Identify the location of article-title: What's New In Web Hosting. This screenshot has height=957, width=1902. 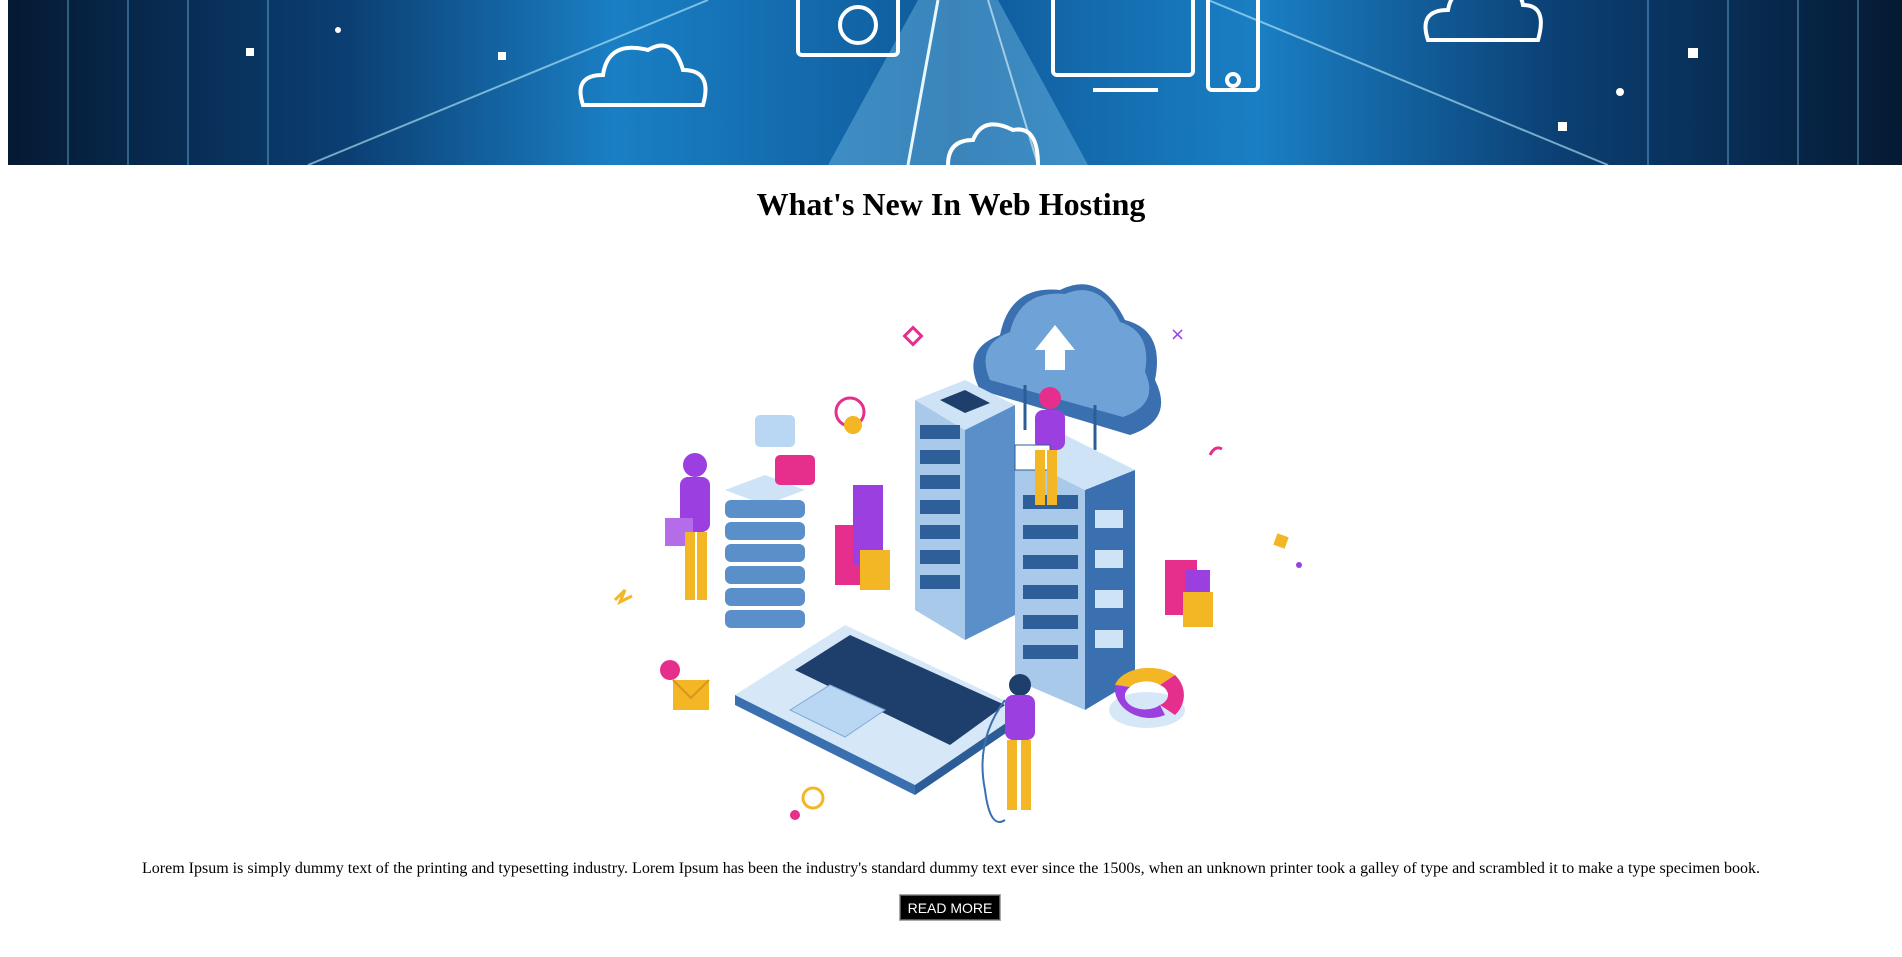
(951, 204).